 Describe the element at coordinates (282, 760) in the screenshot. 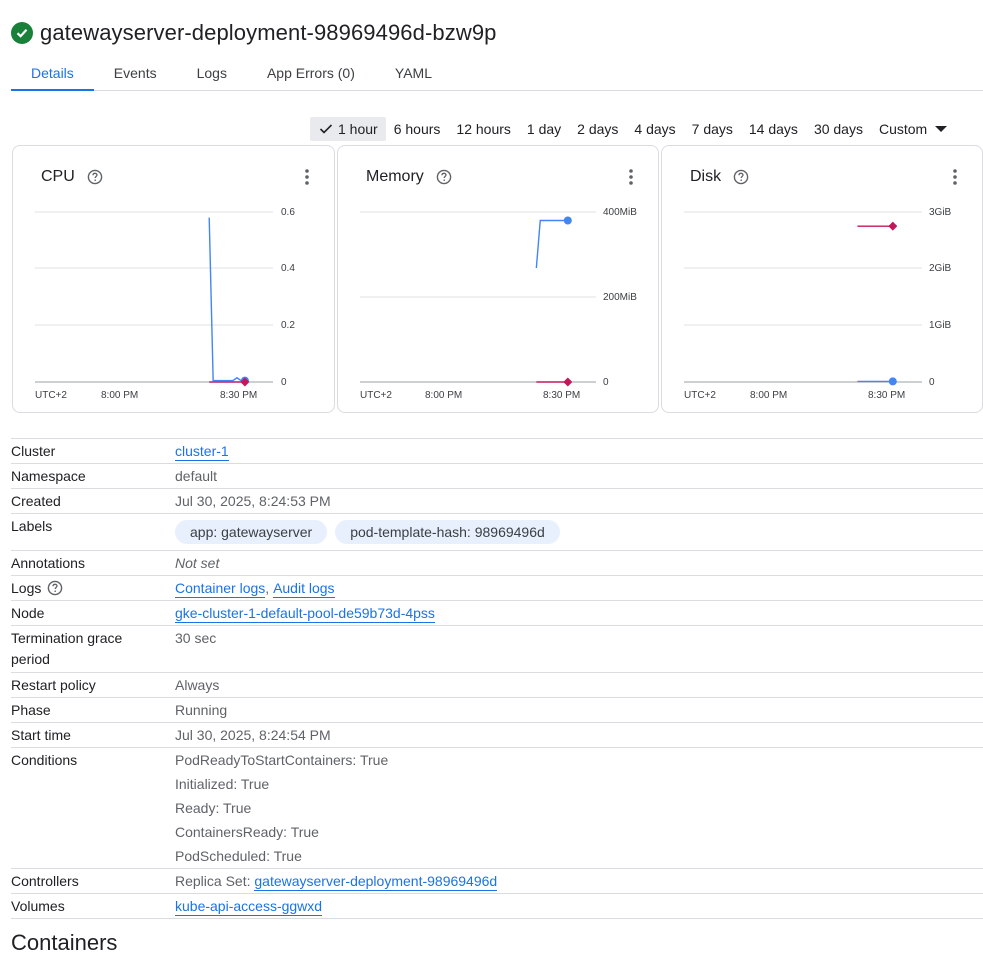

I see `condition-item: PodReadyToStartContainers: True` at that location.